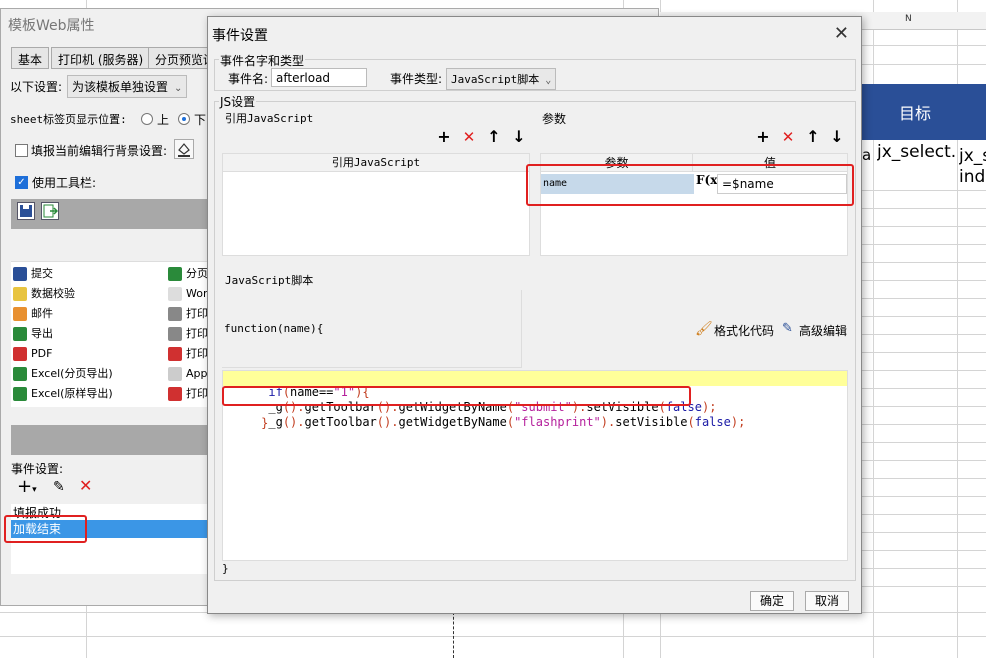 This screenshot has width=986, height=658. I want to click on export-icon, so click(50, 211).